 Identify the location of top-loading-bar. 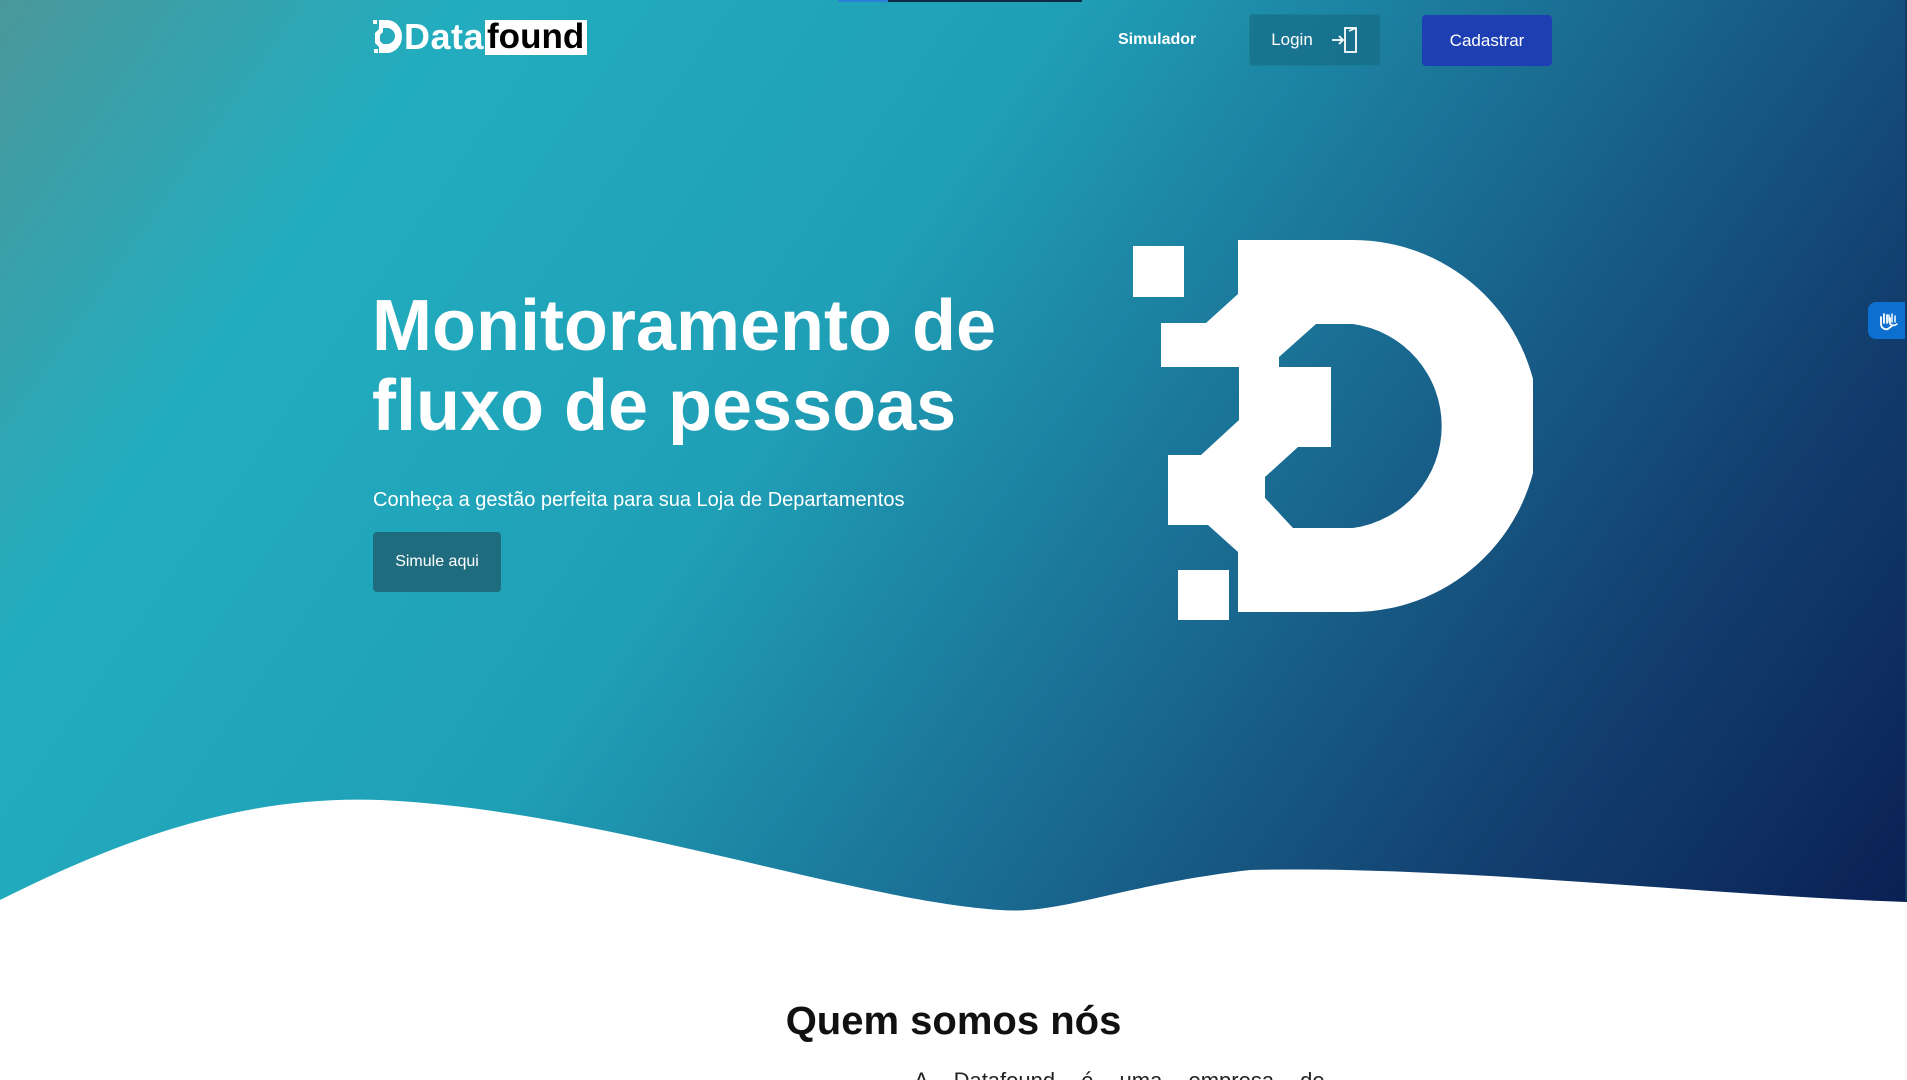
(960, 1).